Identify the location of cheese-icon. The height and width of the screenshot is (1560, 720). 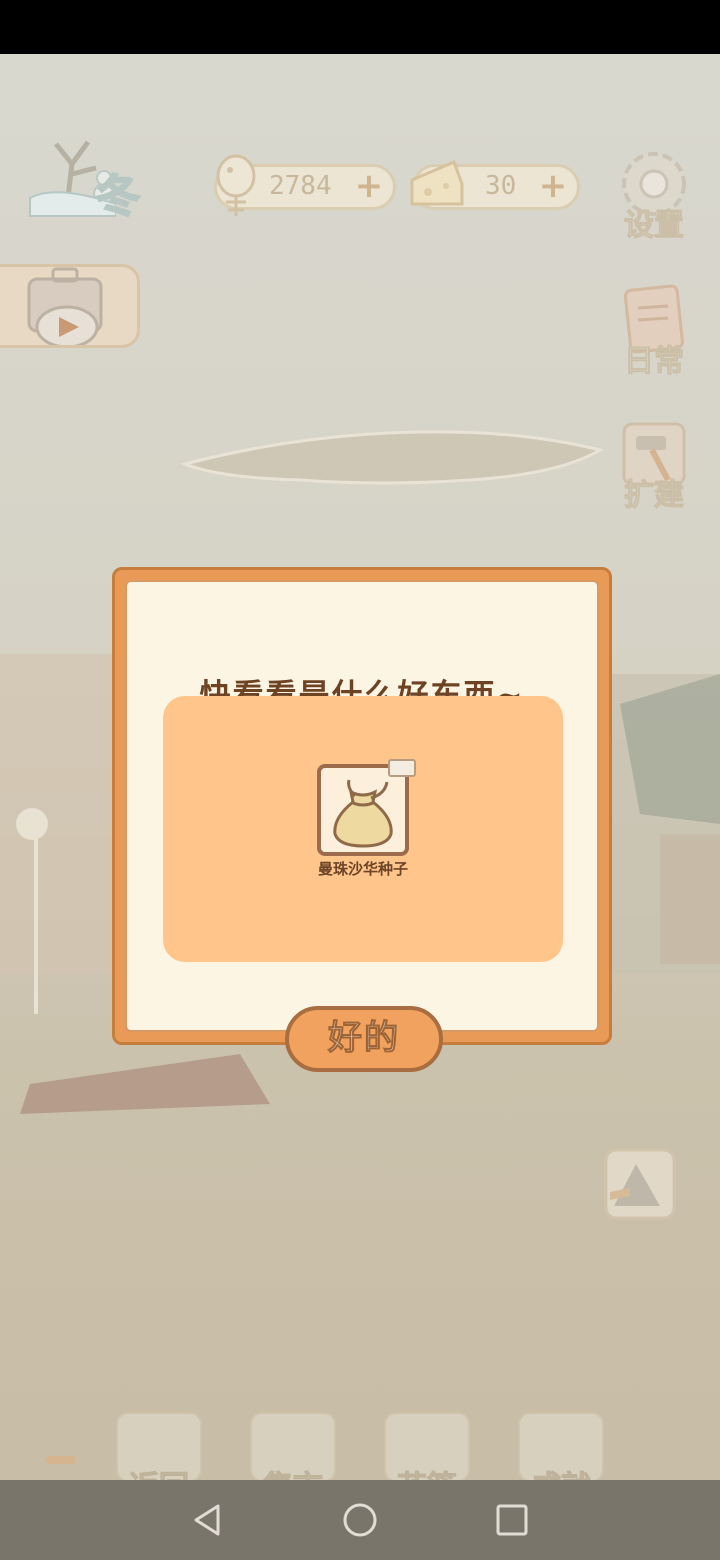
(437, 182).